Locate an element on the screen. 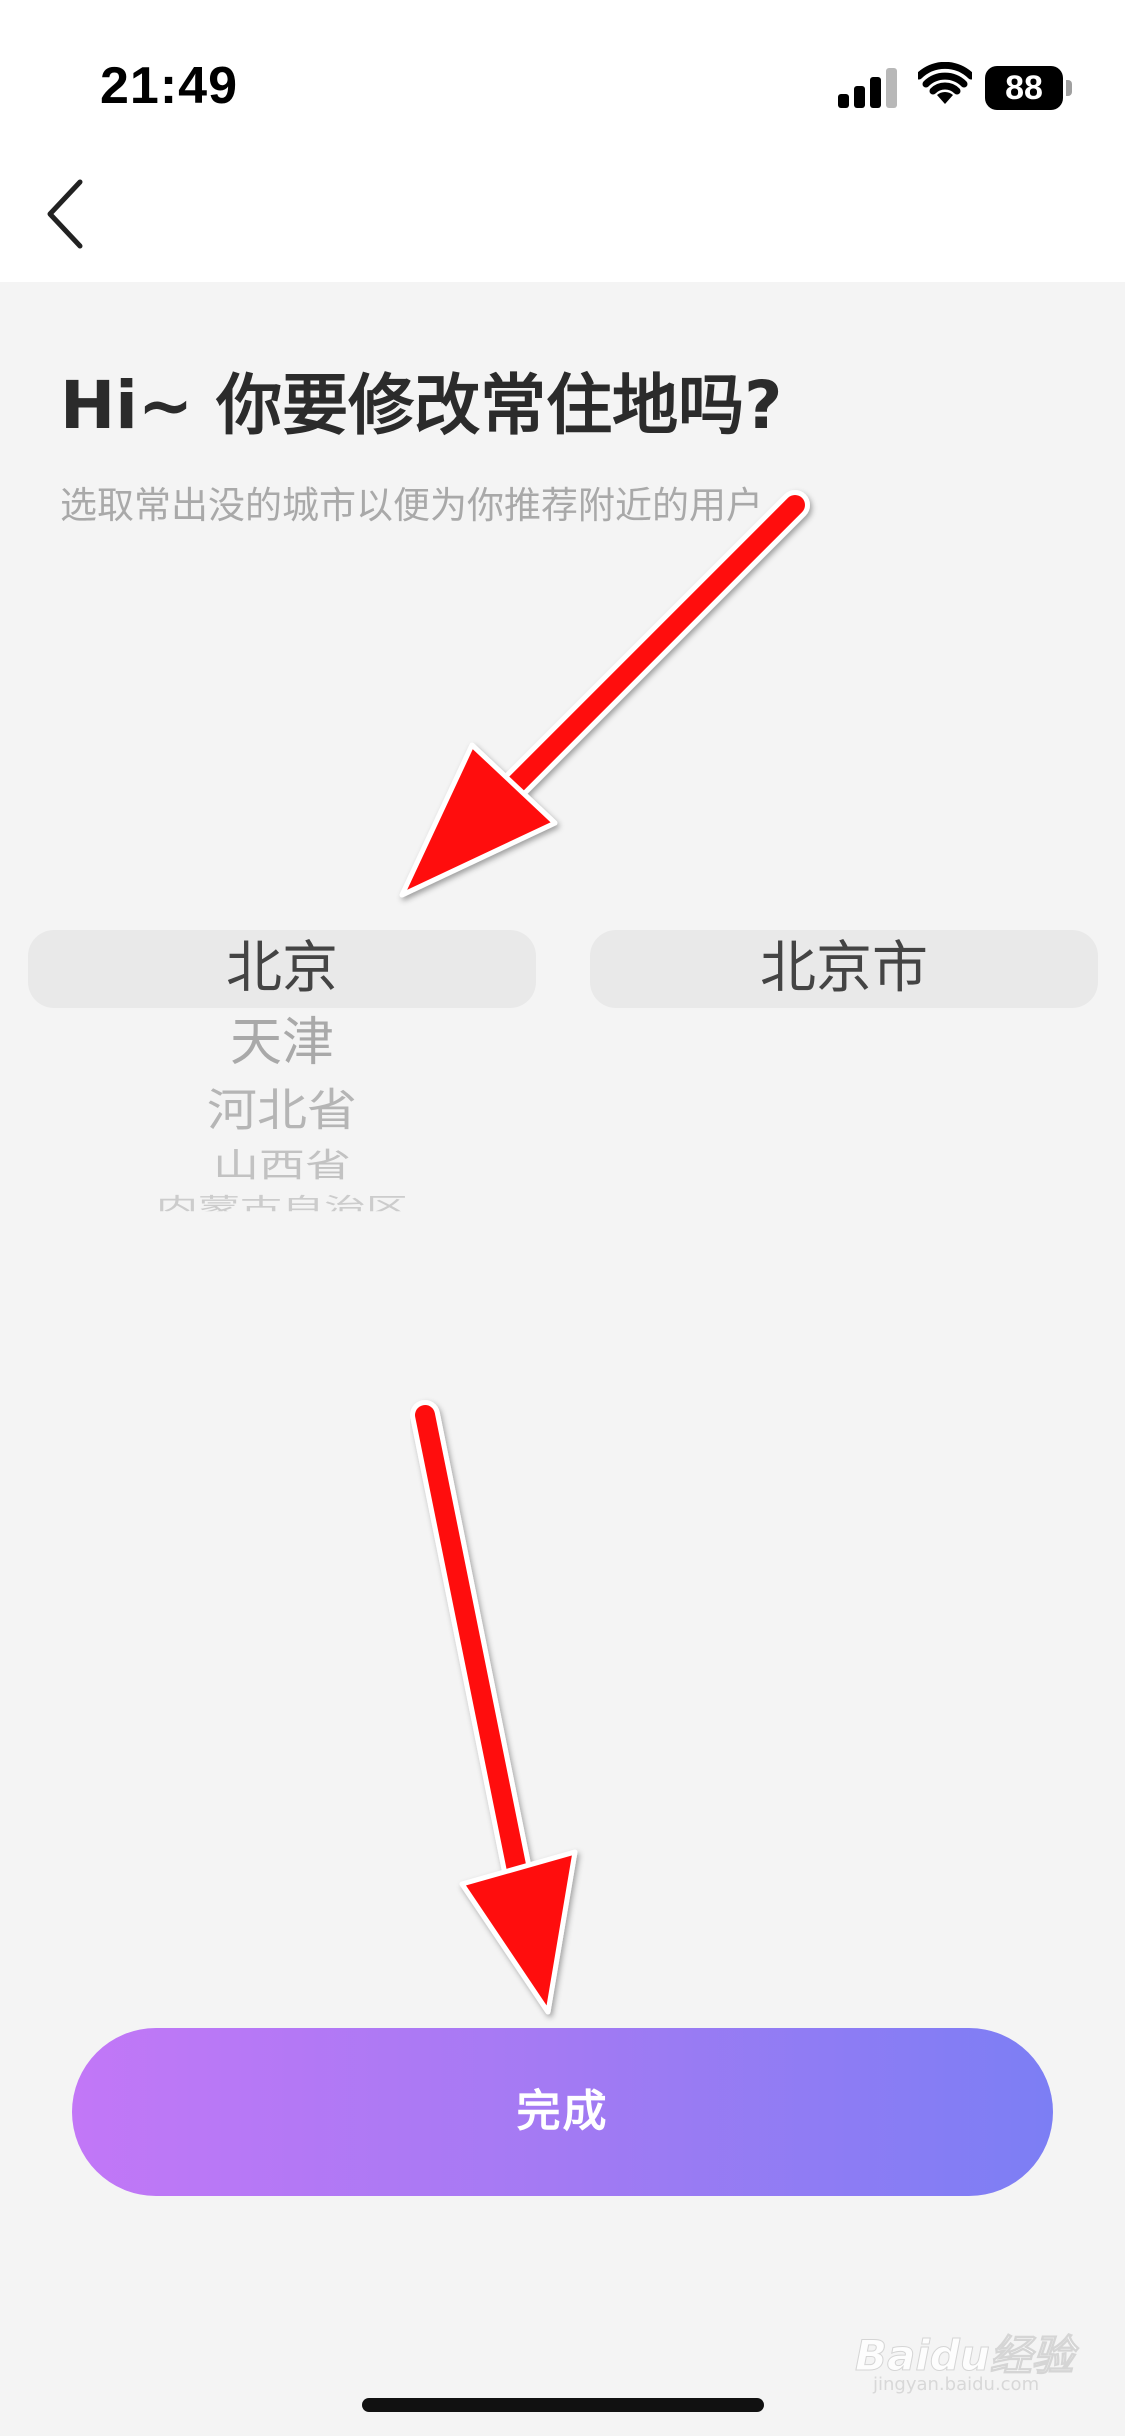 Image resolution: width=1125 pixels, height=2436 pixels. wifi-icon is located at coordinates (945, 83).